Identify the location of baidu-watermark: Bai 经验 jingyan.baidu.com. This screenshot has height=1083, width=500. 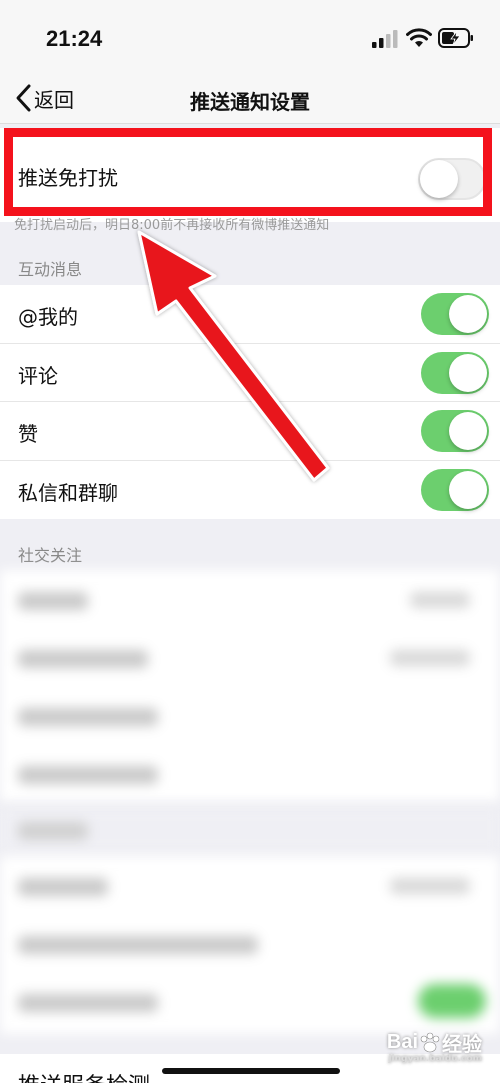
(434, 1046).